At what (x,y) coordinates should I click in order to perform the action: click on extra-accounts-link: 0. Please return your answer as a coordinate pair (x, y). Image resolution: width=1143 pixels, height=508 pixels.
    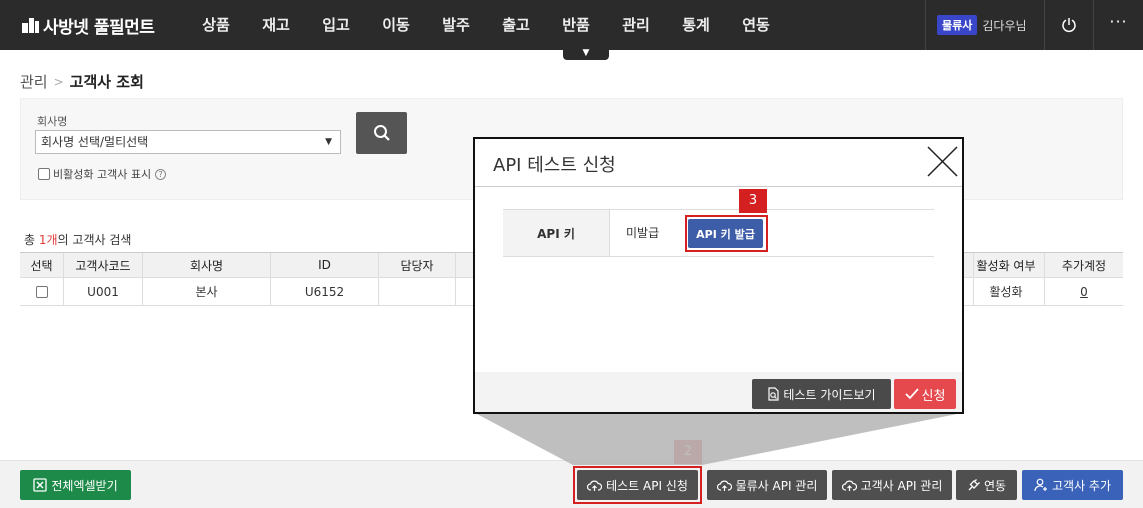
    Looking at the image, I should click on (1084, 292).